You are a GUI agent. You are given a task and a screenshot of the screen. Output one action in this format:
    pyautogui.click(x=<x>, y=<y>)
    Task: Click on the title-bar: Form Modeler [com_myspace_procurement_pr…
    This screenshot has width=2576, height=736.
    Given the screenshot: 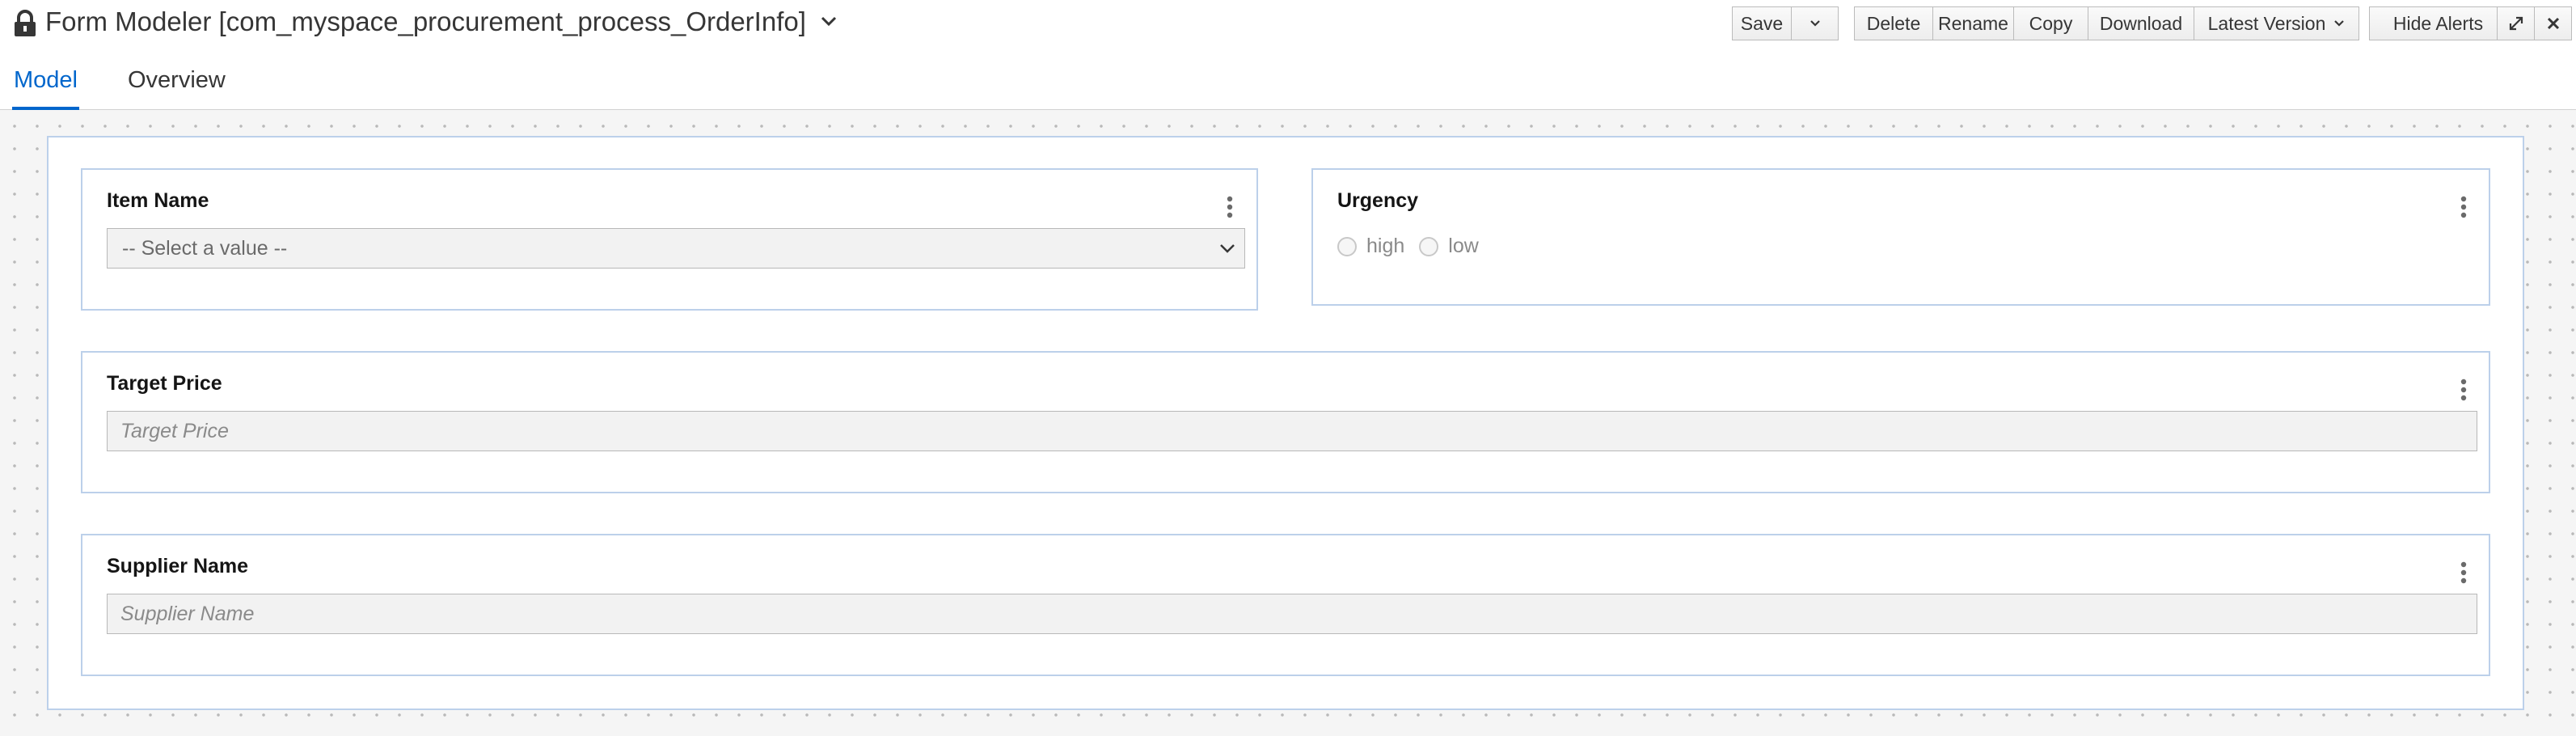 What is the action you would take?
    pyautogui.click(x=1288, y=25)
    